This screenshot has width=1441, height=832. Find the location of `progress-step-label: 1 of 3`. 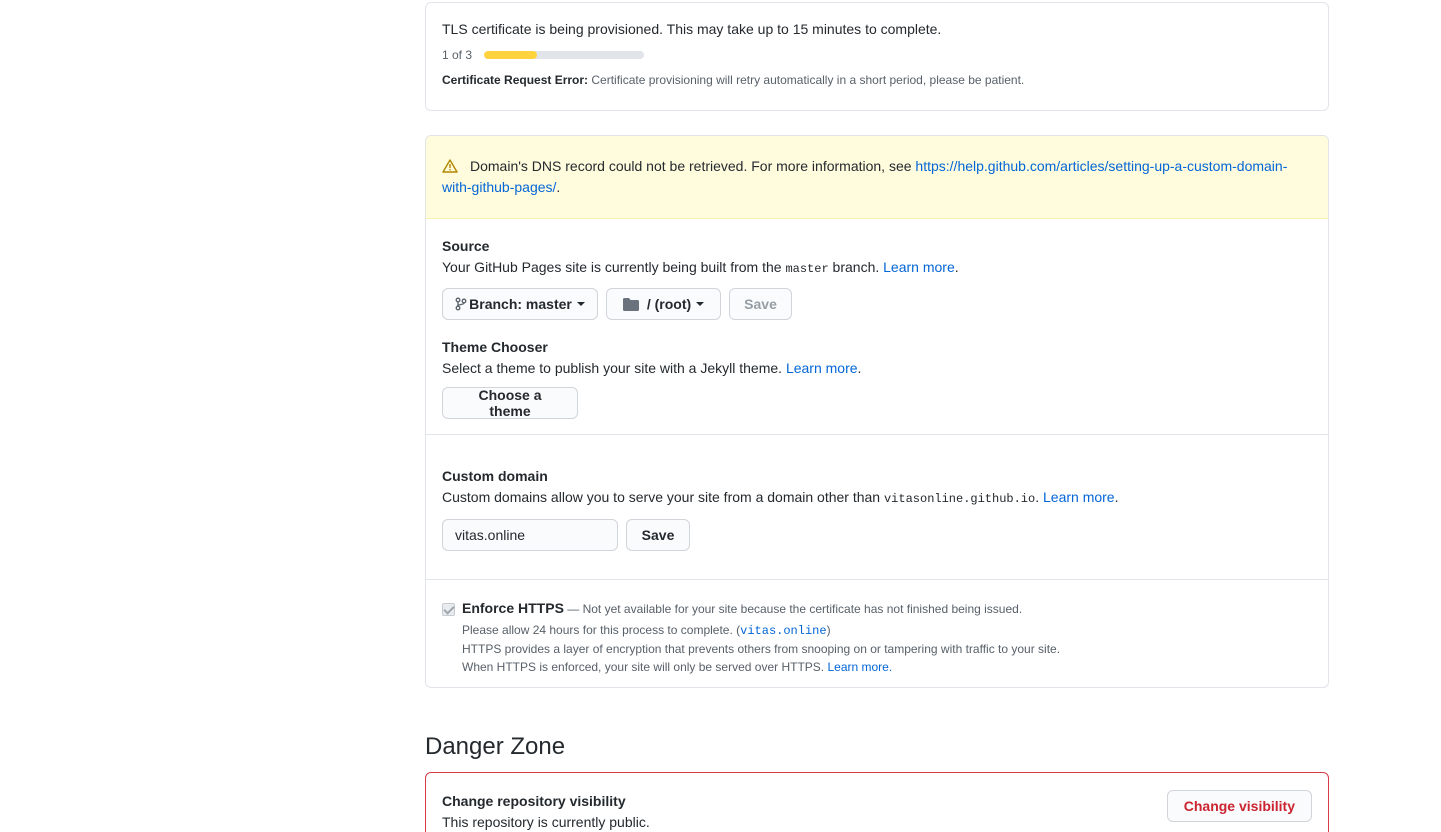

progress-step-label: 1 of 3 is located at coordinates (457, 55).